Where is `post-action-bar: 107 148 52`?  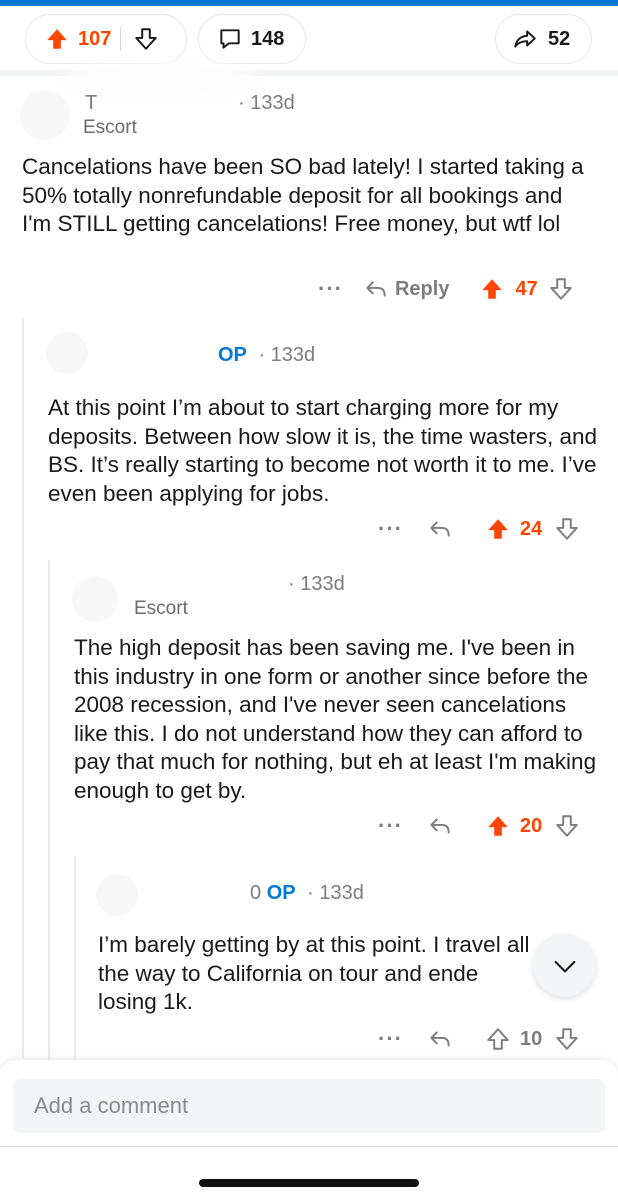
post-action-bar: 107 148 52 is located at coordinates (309, 38).